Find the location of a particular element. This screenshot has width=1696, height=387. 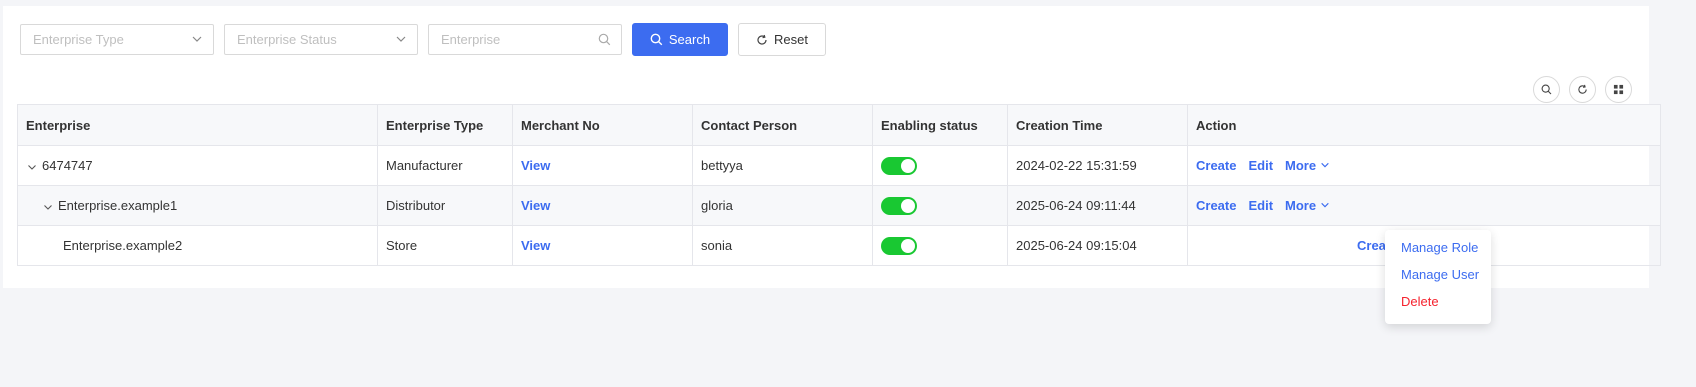

enterprise-name: Enterprise.example2 is located at coordinates (123, 245).